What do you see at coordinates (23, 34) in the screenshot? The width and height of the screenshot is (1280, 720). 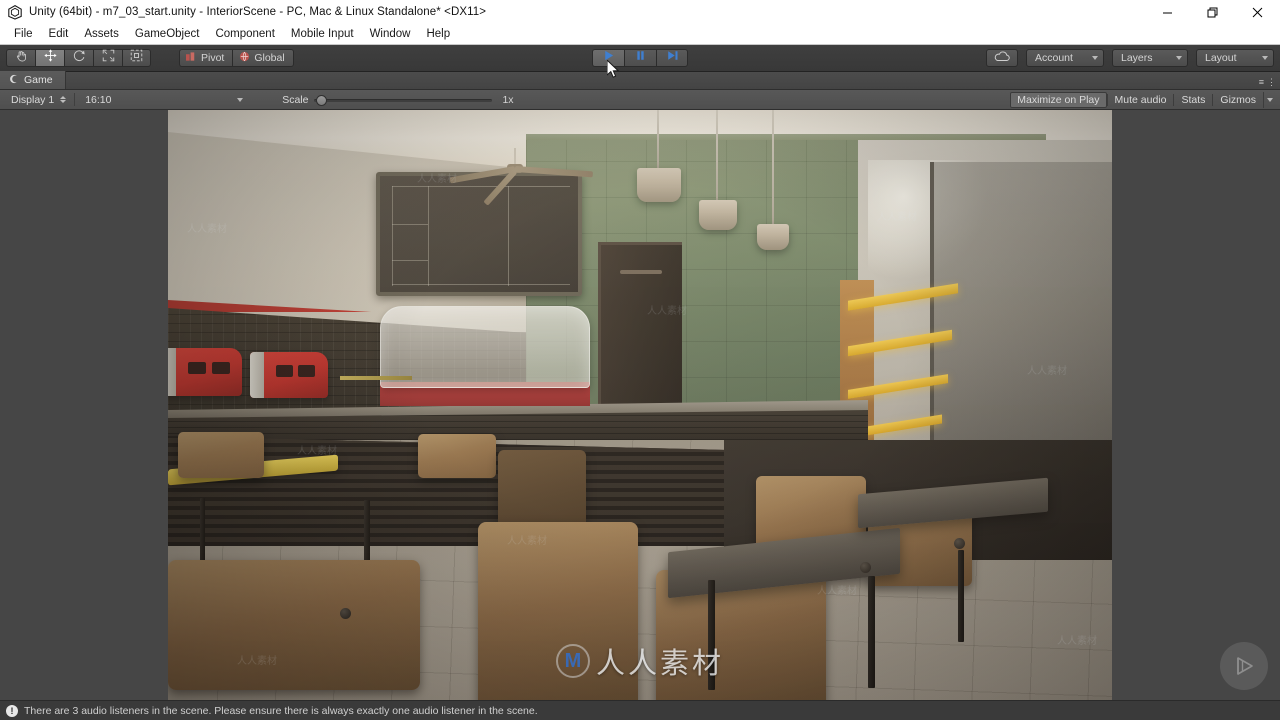 I see `menu-file: File` at bounding box center [23, 34].